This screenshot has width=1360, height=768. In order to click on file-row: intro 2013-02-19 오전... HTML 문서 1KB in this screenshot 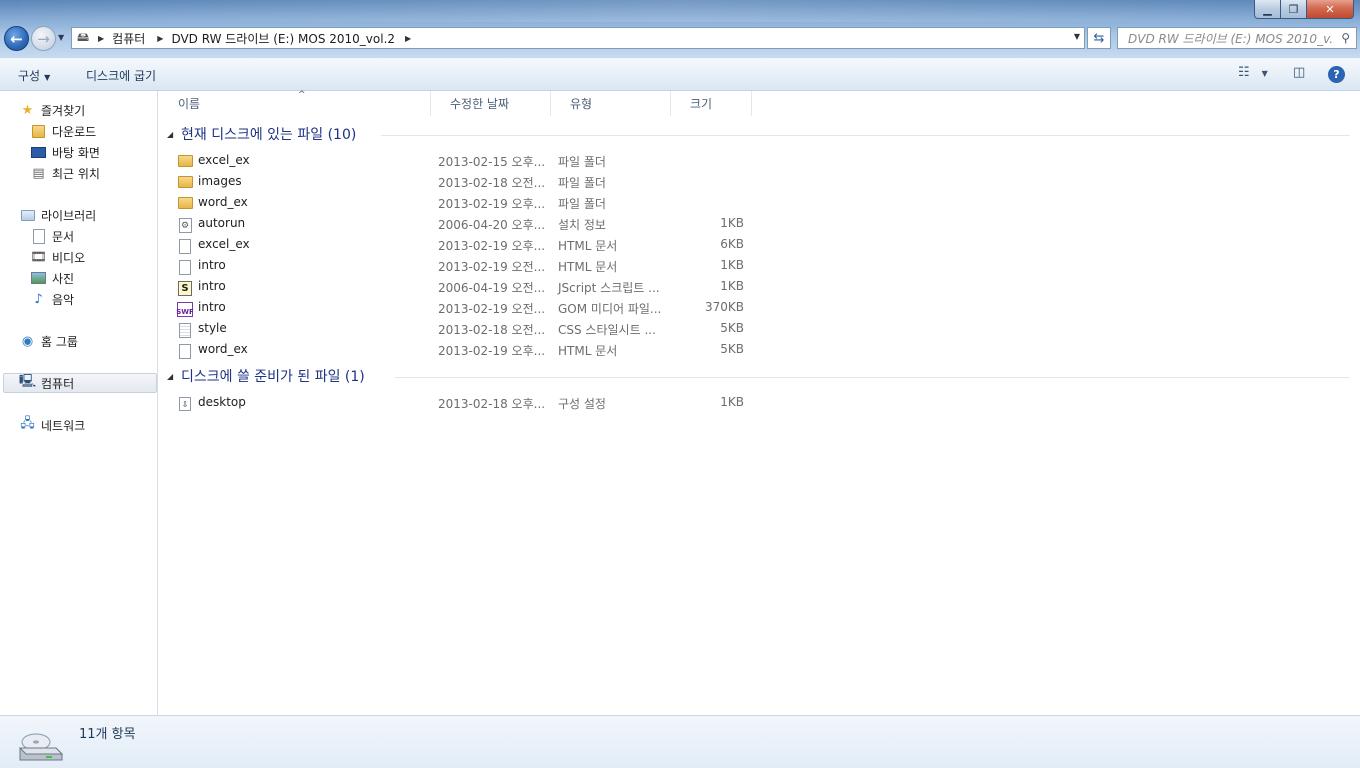, I will do `click(467, 265)`.